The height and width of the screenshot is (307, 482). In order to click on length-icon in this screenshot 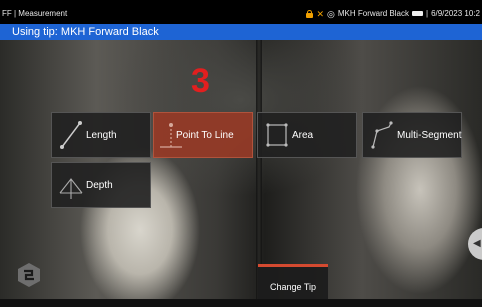, I will do `click(71, 135)`.